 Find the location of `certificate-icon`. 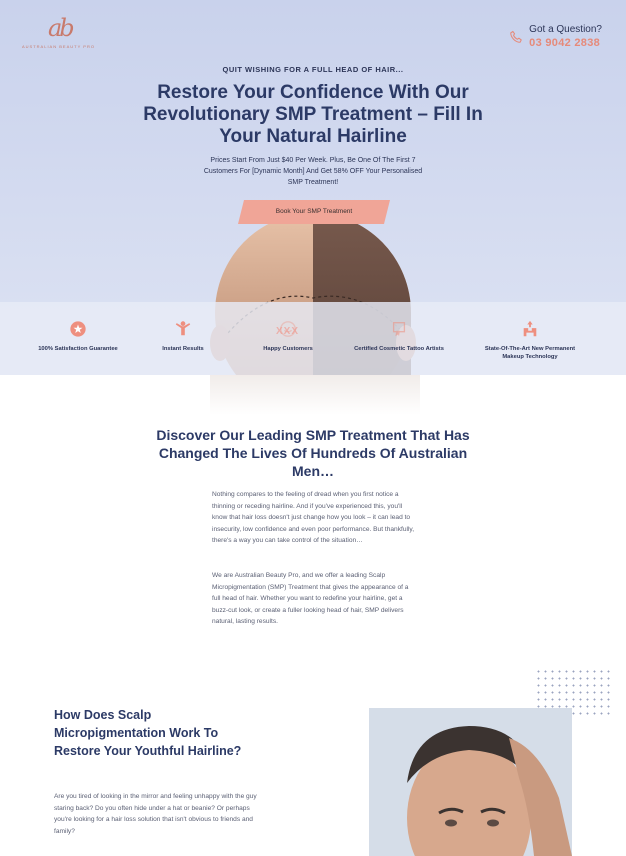

certificate-icon is located at coordinates (399, 329).